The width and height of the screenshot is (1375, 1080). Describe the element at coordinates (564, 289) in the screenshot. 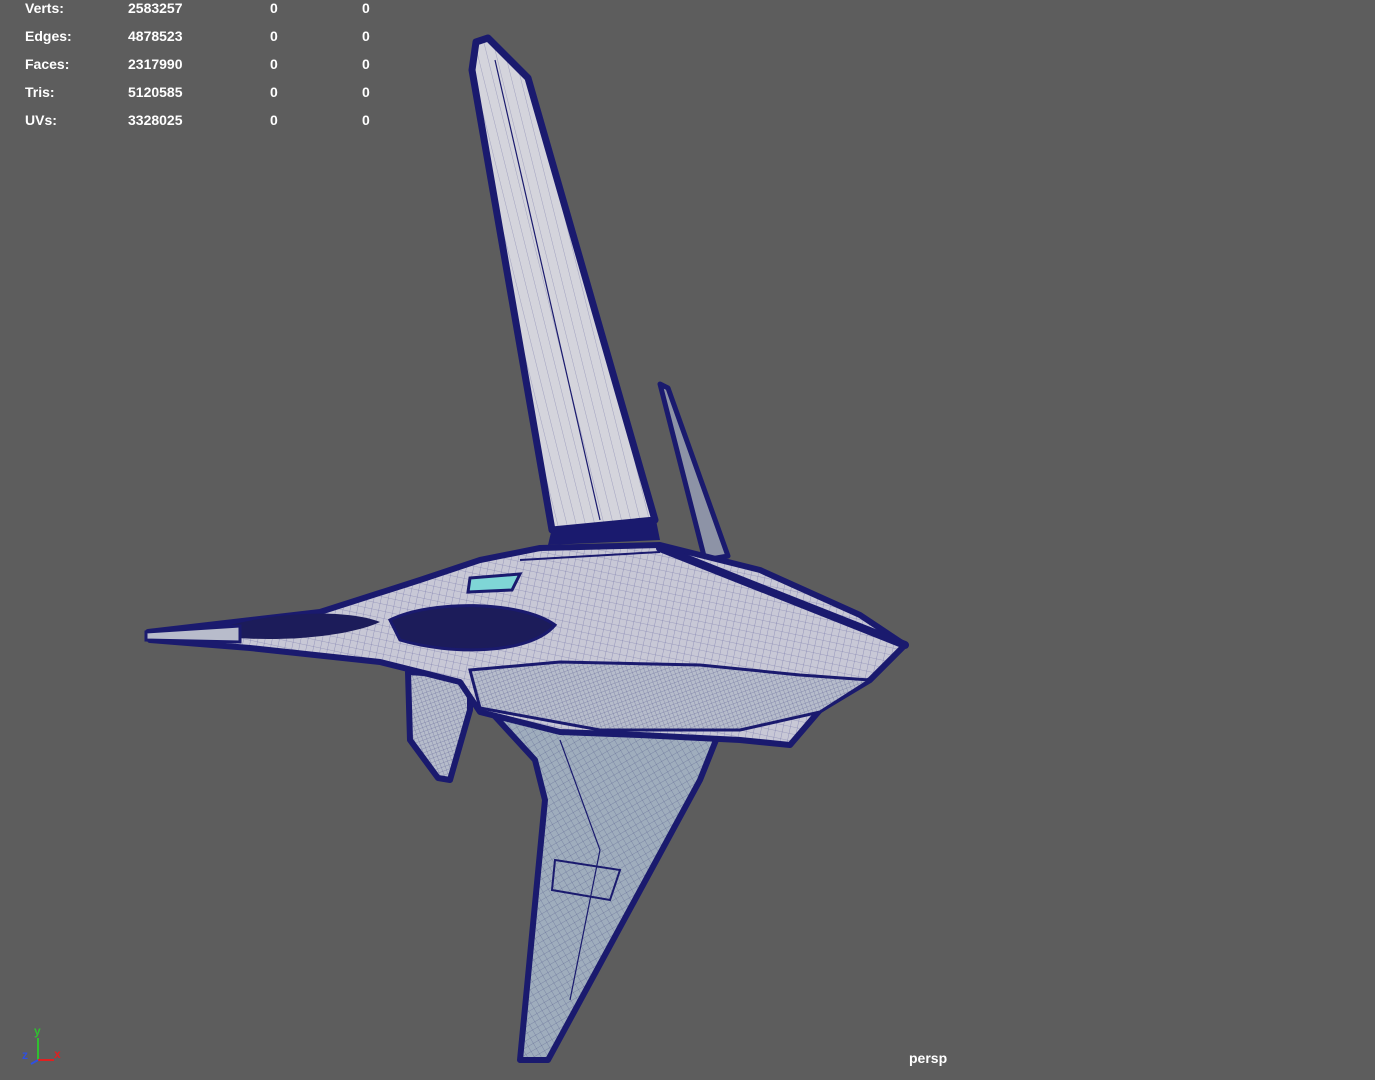

I see `upper-fin` at that location.